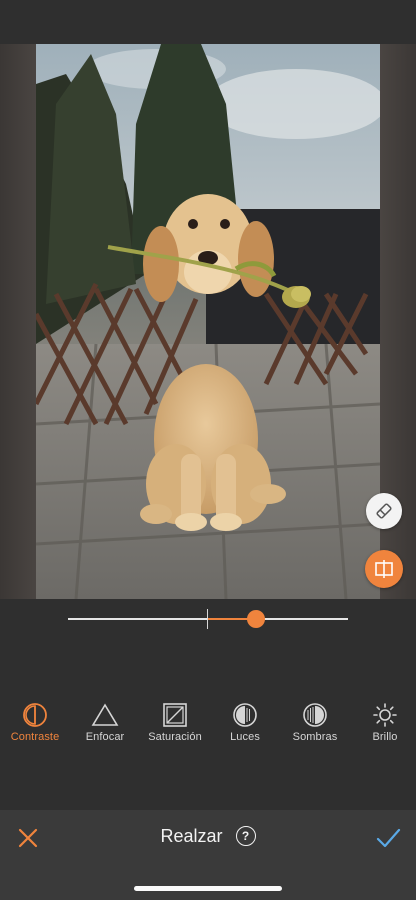 This screenshot has width=416, height=900. Describe the element at coordinates (208, 888) in the screenshot. I see `home-indicator` at that location.